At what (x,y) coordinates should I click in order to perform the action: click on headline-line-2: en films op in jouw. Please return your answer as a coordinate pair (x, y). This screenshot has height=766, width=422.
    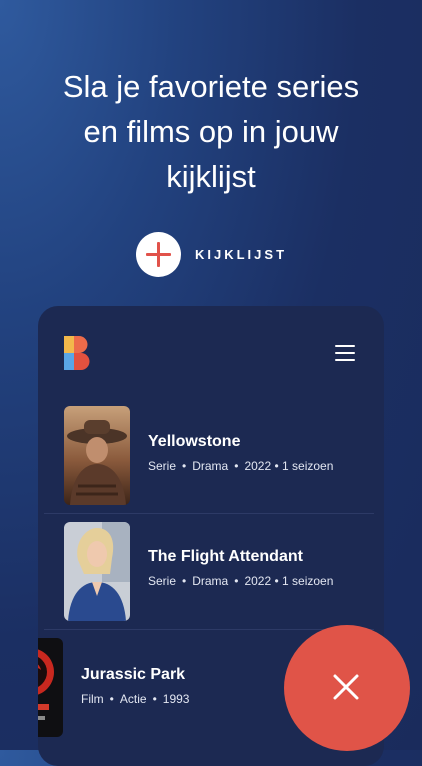
    Looking at the image, I should click on (211, 131).